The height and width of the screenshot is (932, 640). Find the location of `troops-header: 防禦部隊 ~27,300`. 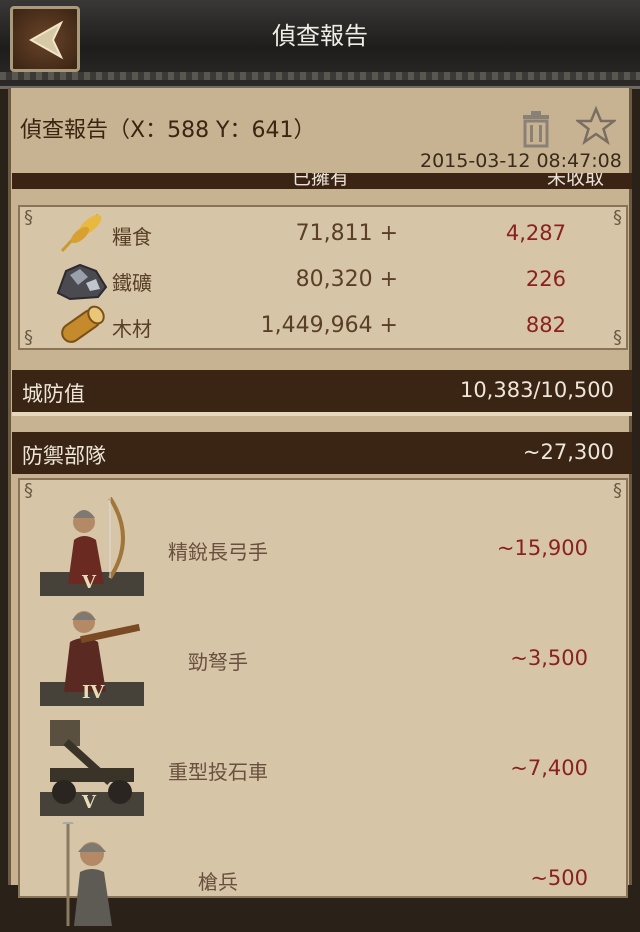

troops-header: 防禦部隊 ~27,300 is located at coordinates (322, 453).